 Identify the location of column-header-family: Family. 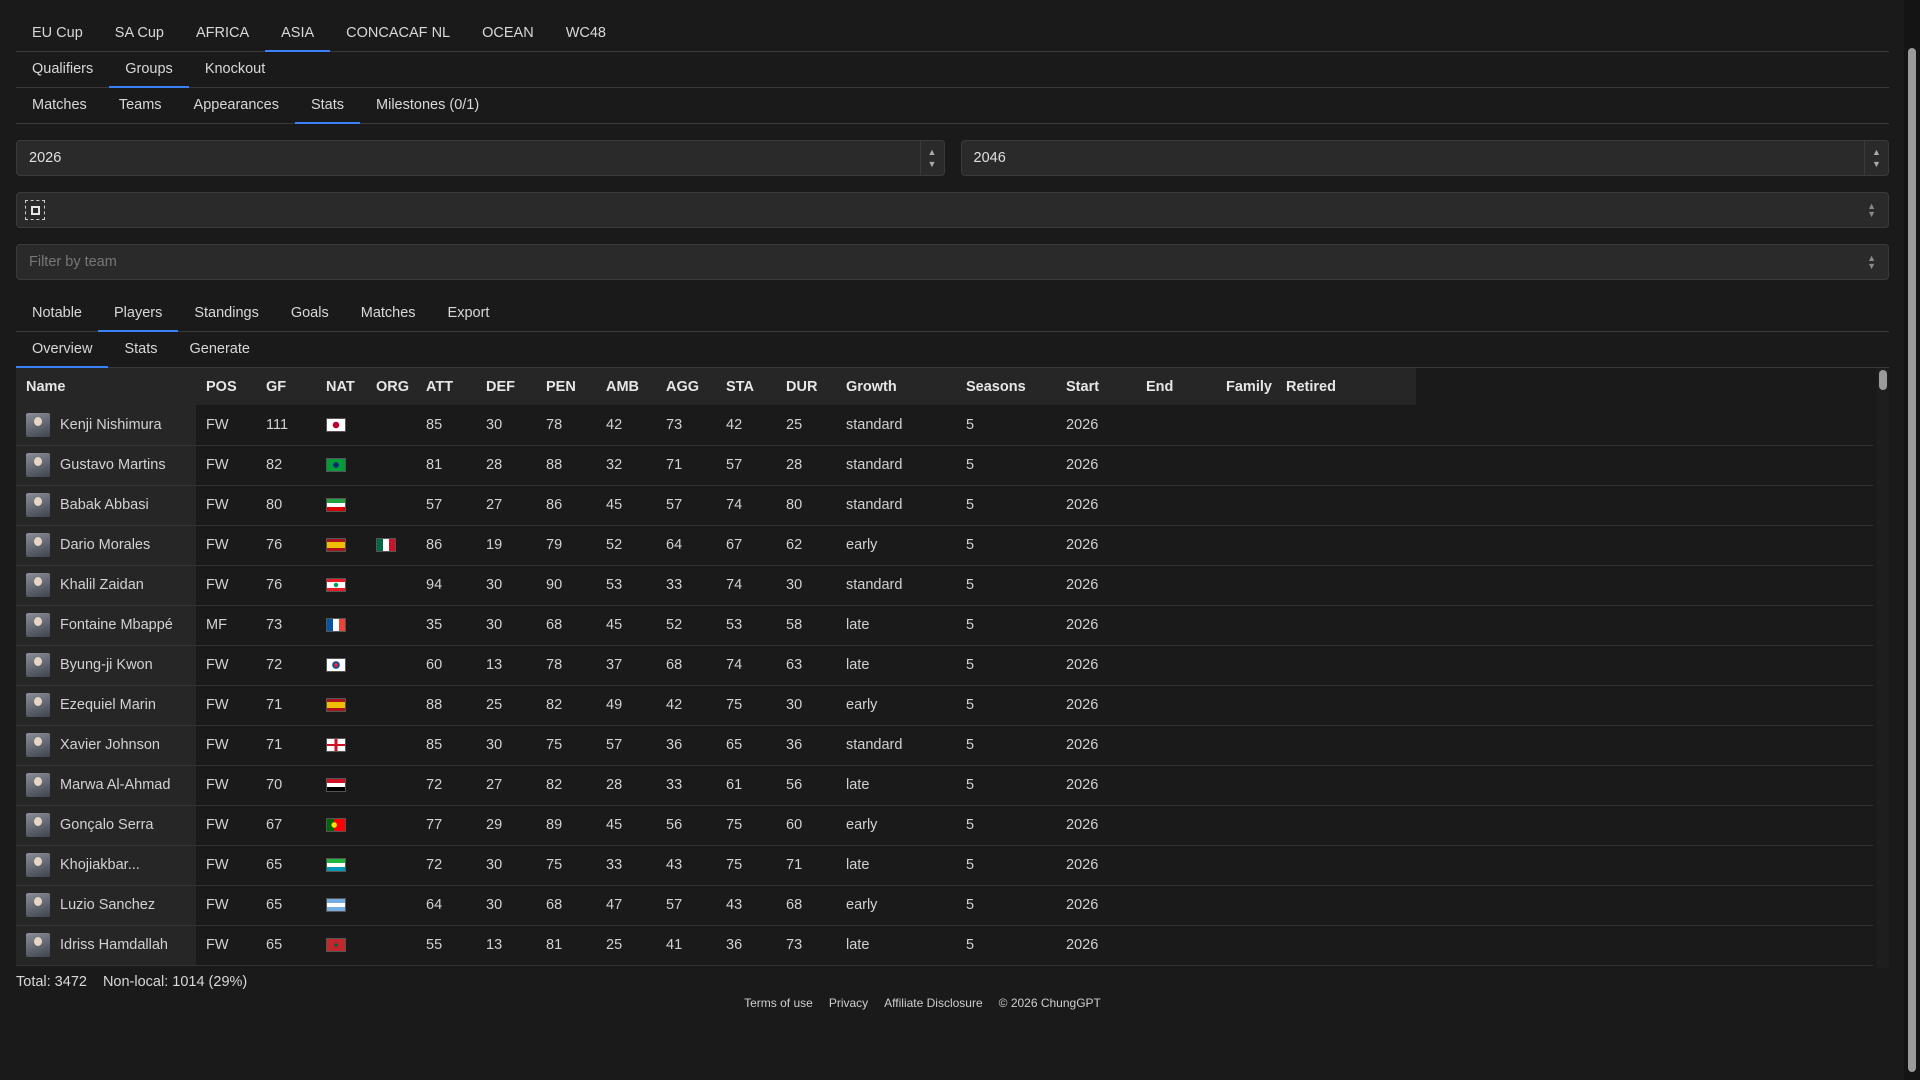
(1246, 386).